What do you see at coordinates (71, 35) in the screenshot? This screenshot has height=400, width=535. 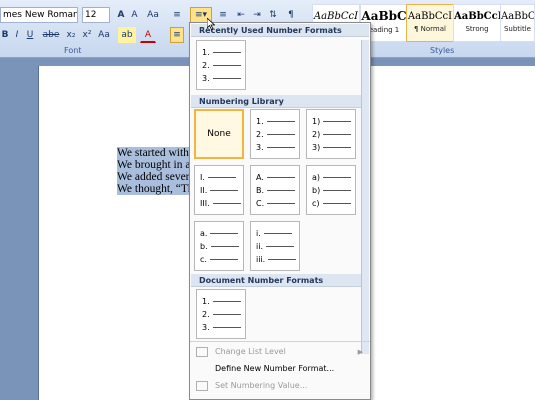 I see `subscript-button: x₂` at bounding box center [71, 35].